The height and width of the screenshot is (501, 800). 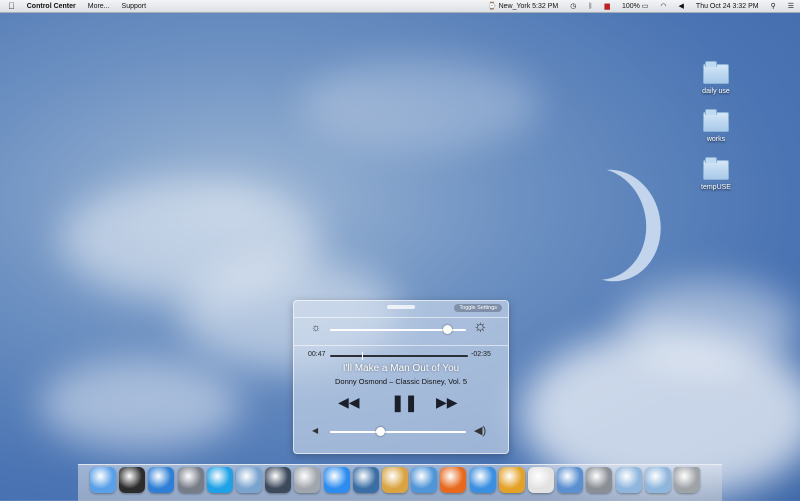 What do you see at coordinates (401, 345) in the screenshot?
I see `divider` at bounding box center [401, 345].